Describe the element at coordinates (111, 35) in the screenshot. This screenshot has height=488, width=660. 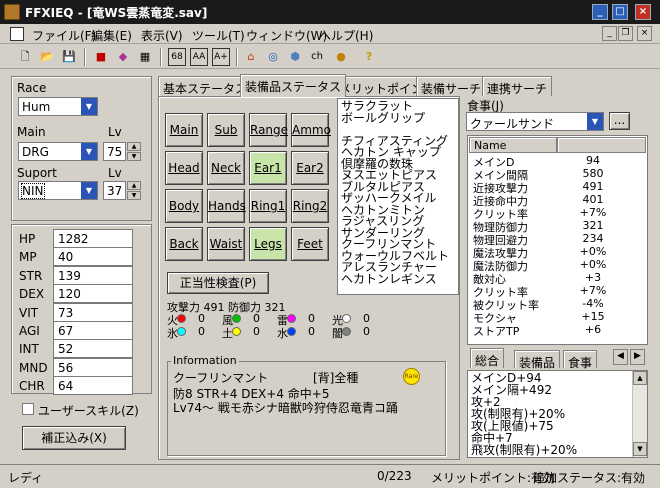
I see `menu-edit: 編集(E)` at that location.